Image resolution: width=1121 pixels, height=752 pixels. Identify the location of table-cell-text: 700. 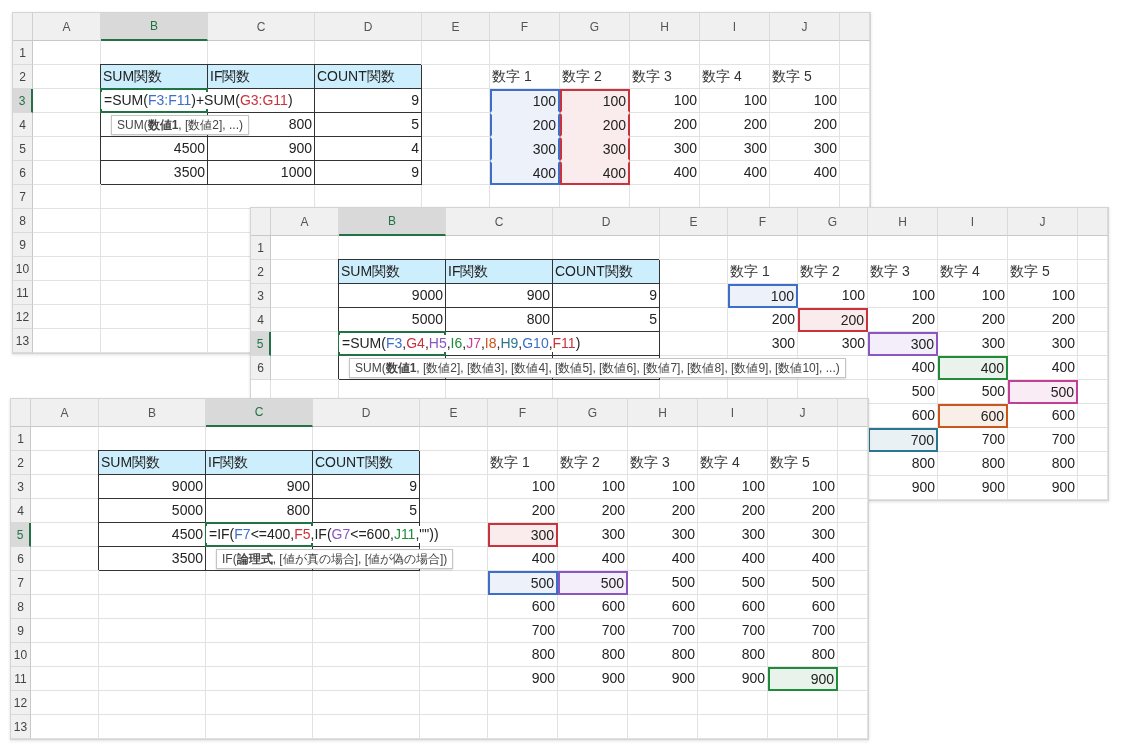
(683, 630).